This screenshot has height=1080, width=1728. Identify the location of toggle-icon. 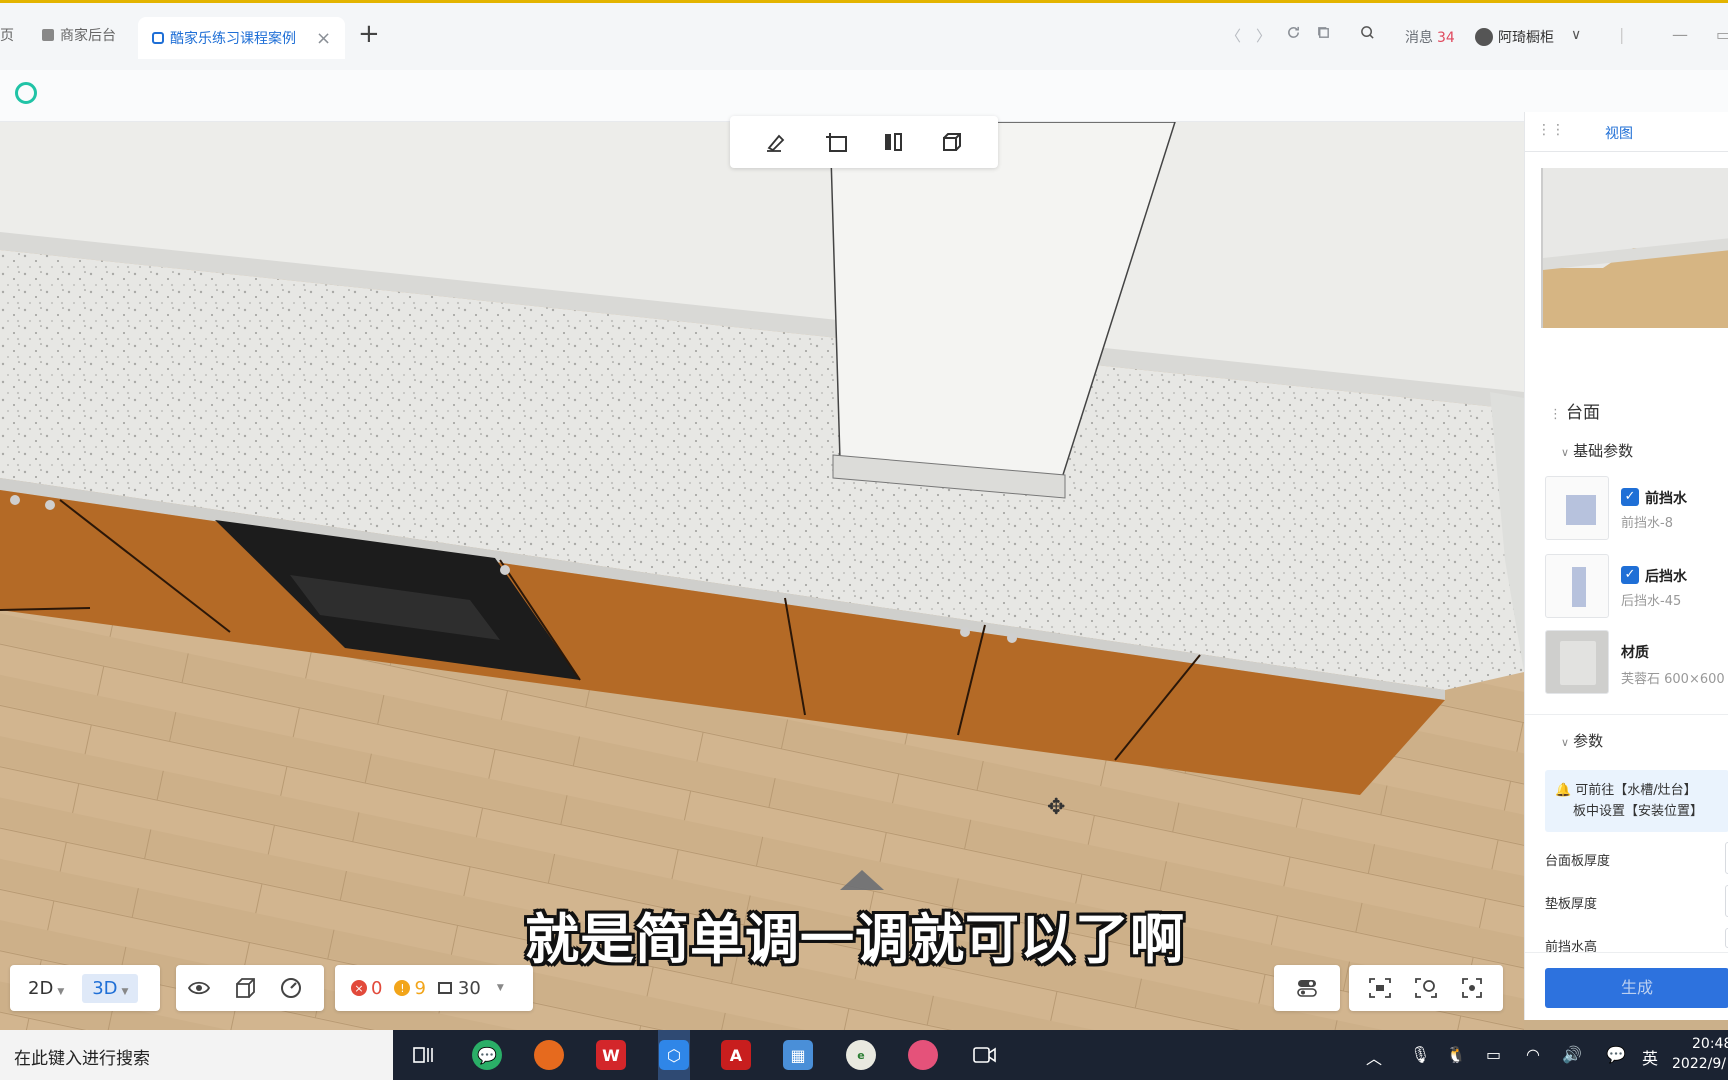
(1307, 988).